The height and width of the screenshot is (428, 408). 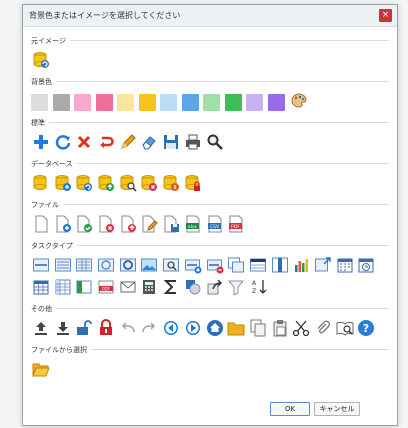 What do you see at coordinates (84, 287) in the screenshot?
I see `tabbed-form-icon` at bounding box center [84, 287].